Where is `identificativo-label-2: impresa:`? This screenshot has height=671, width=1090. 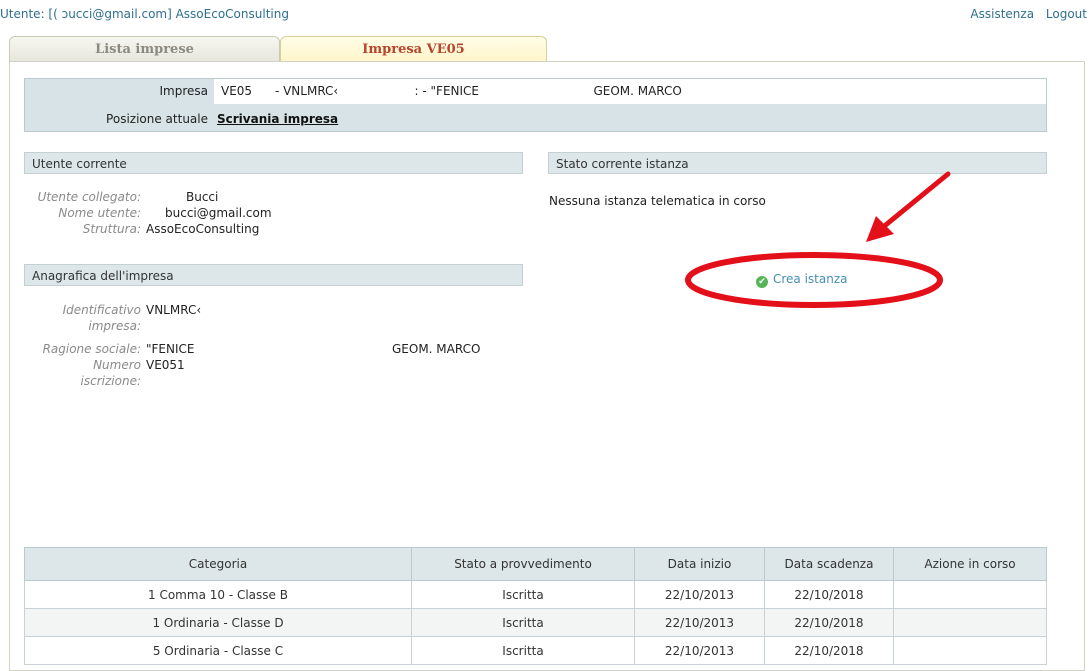 identificativo-label-2: impresa: is located at coordinates (114, 326).